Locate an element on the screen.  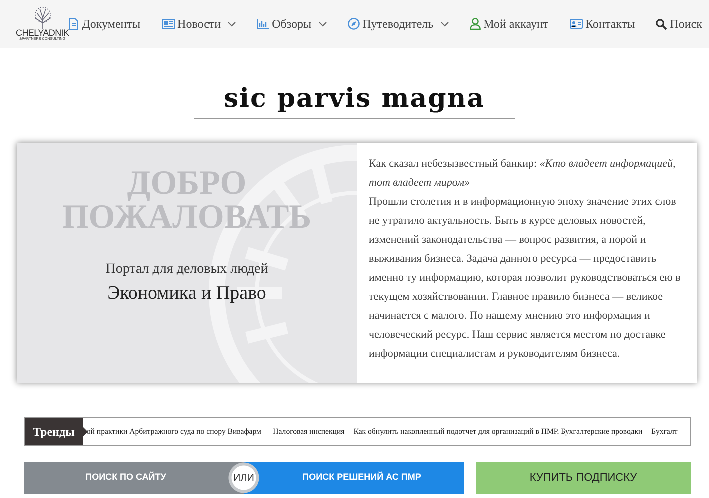
hero-title: Экономика и Право is located at coordinates (187, 294).